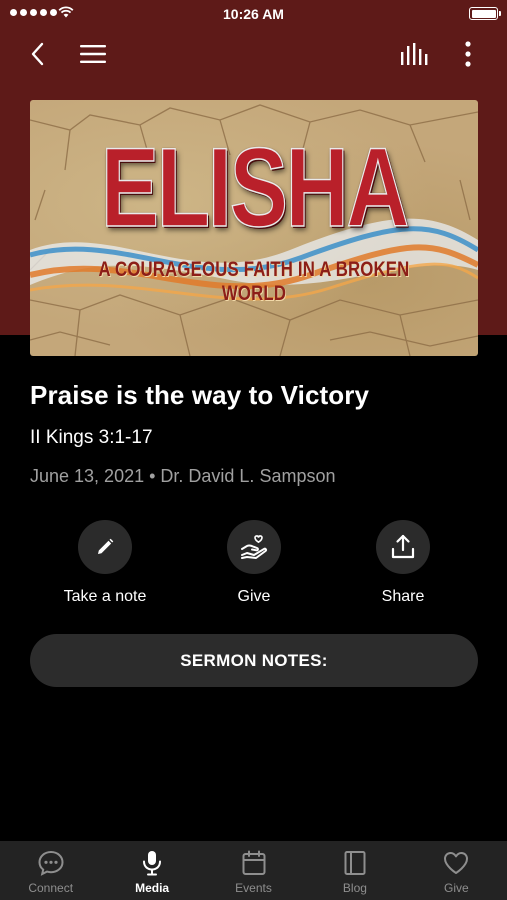  Describe the element at coordinates (403, 596) in the screenshot. I see `share-label: Share` at that location.